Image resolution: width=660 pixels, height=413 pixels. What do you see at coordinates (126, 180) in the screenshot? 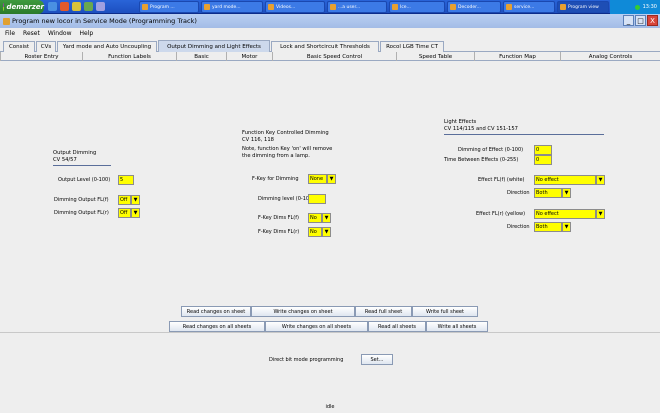
I see `output-level-field: 5` at bounding box center [126, 180].